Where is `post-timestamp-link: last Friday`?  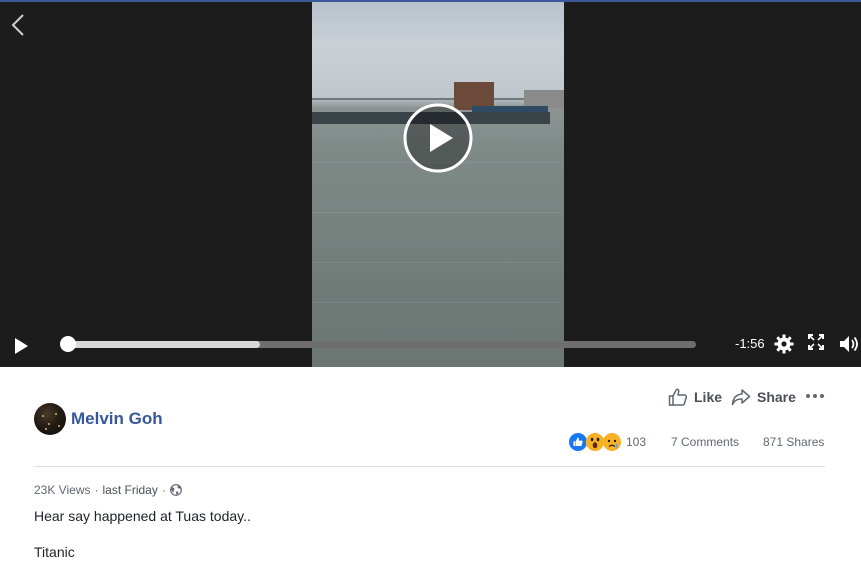 post-timestamp-link: last Friday is located at coordinates (129, 490).